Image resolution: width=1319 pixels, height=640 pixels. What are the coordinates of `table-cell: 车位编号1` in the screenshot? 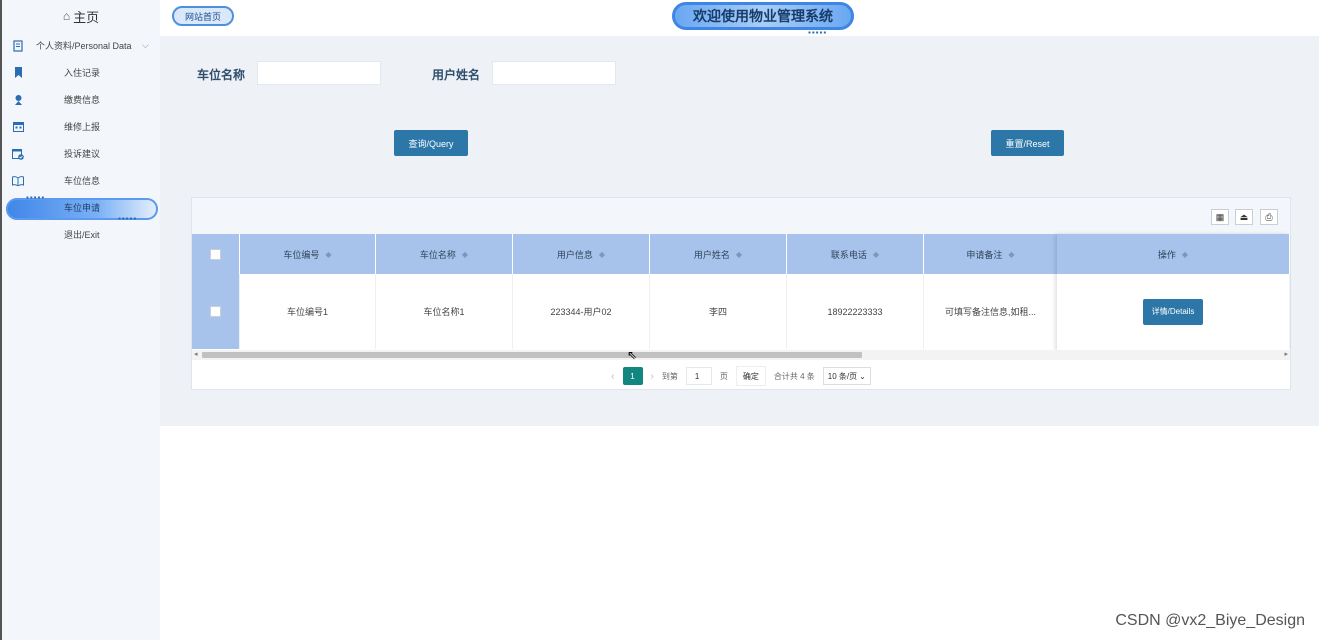 It's located at (308, 311).